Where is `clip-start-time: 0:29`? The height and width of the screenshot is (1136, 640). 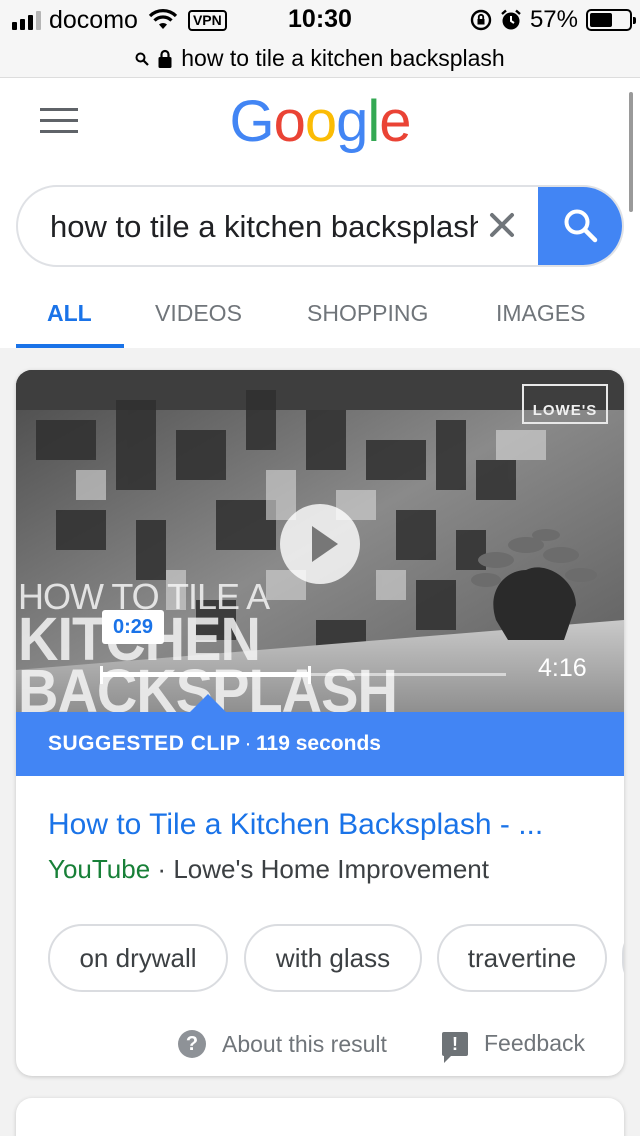
clip-start-time: 0:29 is located at coordinates (133, 627).